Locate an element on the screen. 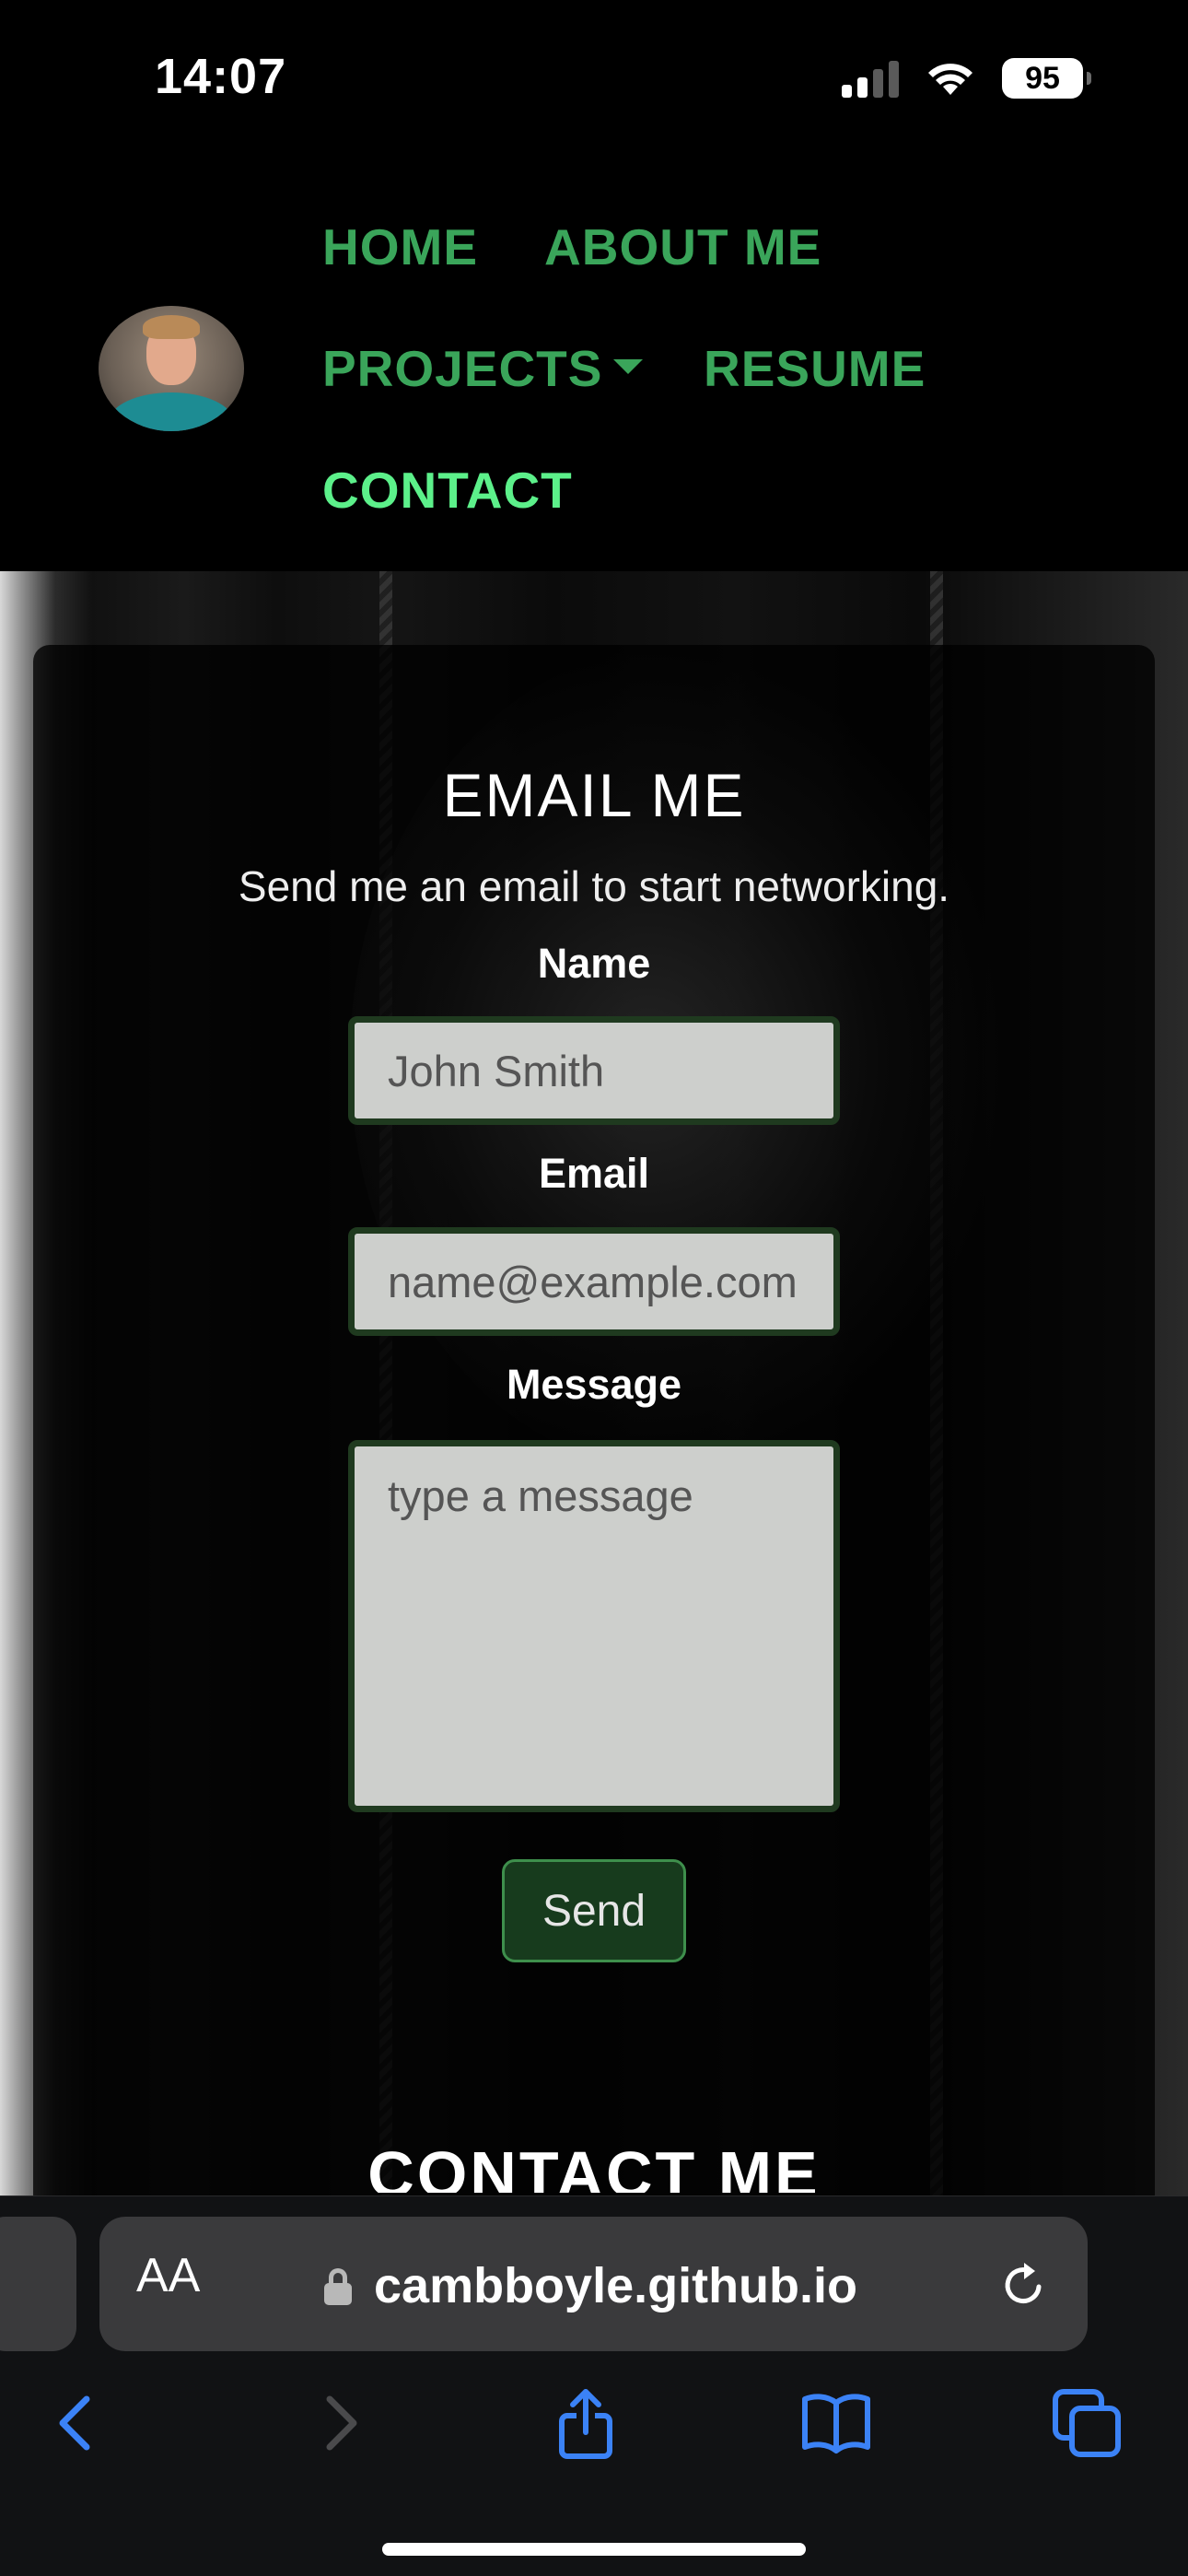 The height and width of the screenshot is (2576, 1188). contact-title: CONTACT ME is located at coordinates (594, 2165).